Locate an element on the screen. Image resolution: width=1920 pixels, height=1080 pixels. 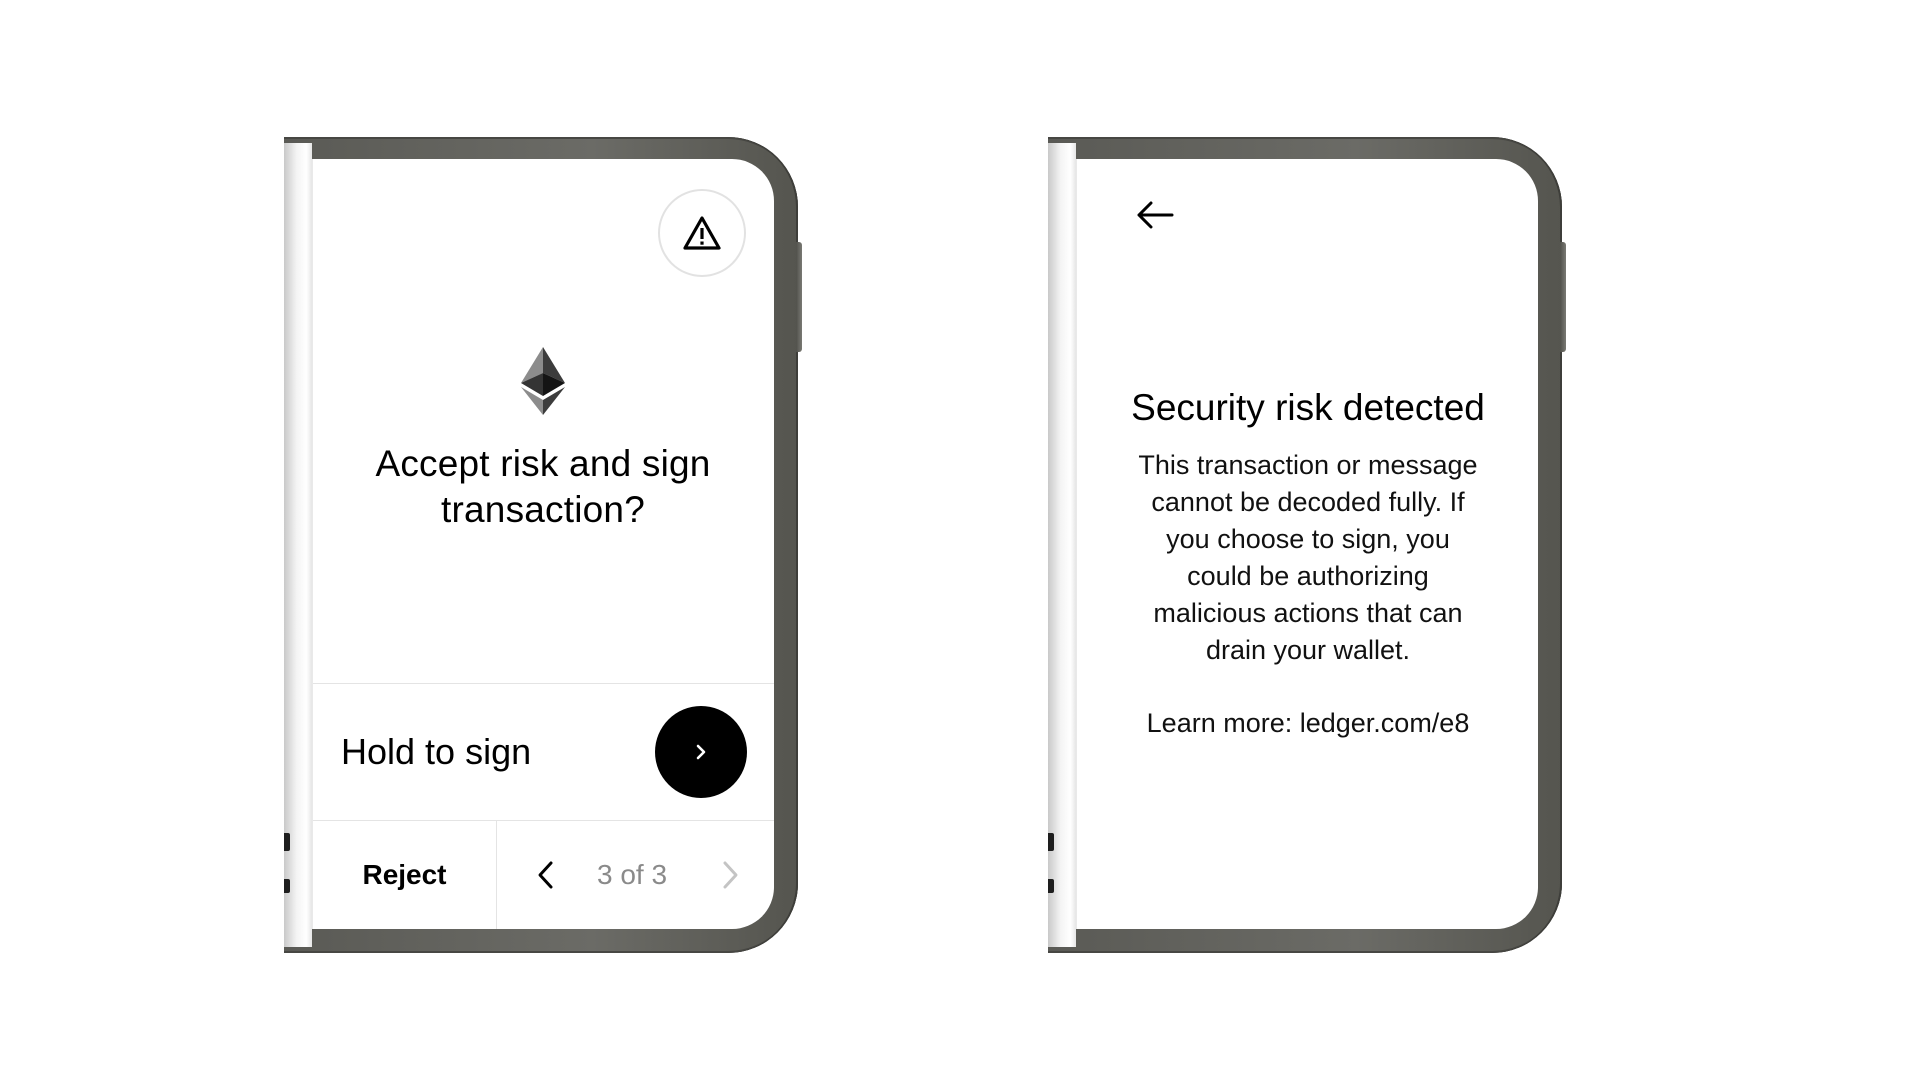
chevron-left-icon is located at coordinates (545, 875).